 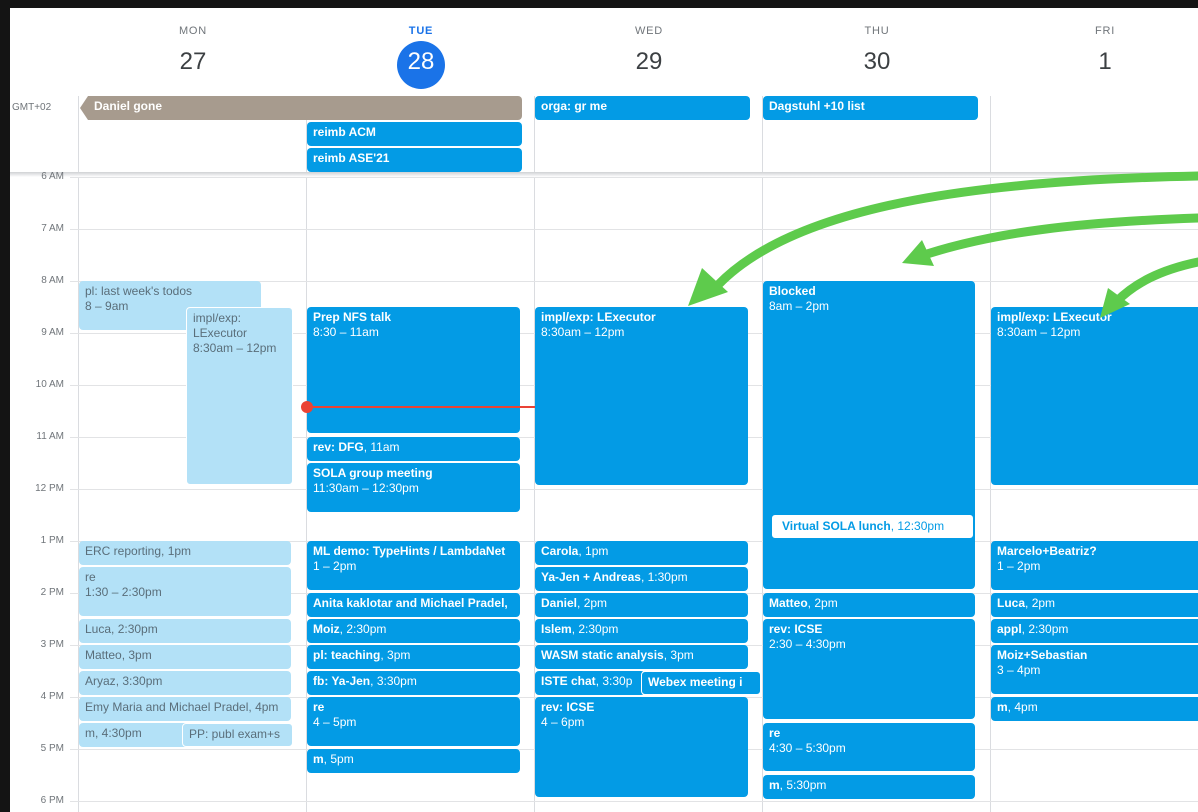 I want to click on day-number-tue: 28, so click(x=421, y=62).